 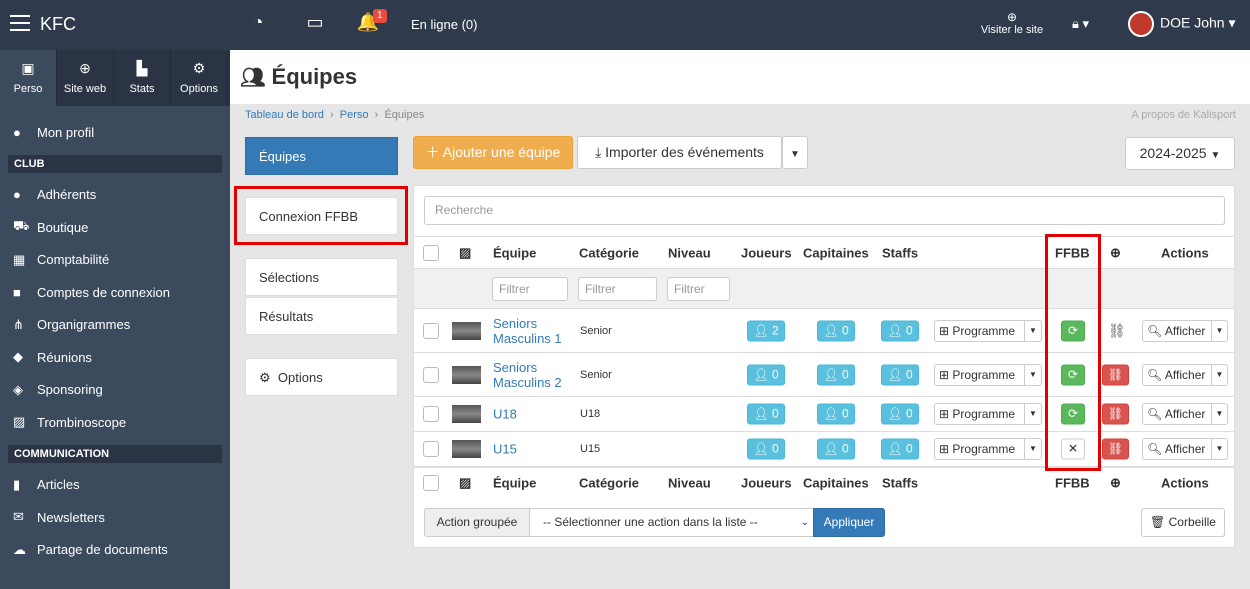 What do you see at coordinates (115, 227) in the screenshot?
I see `sidebar-item-boutique: ⛟ Boutique` at bounding box center [115, 227].